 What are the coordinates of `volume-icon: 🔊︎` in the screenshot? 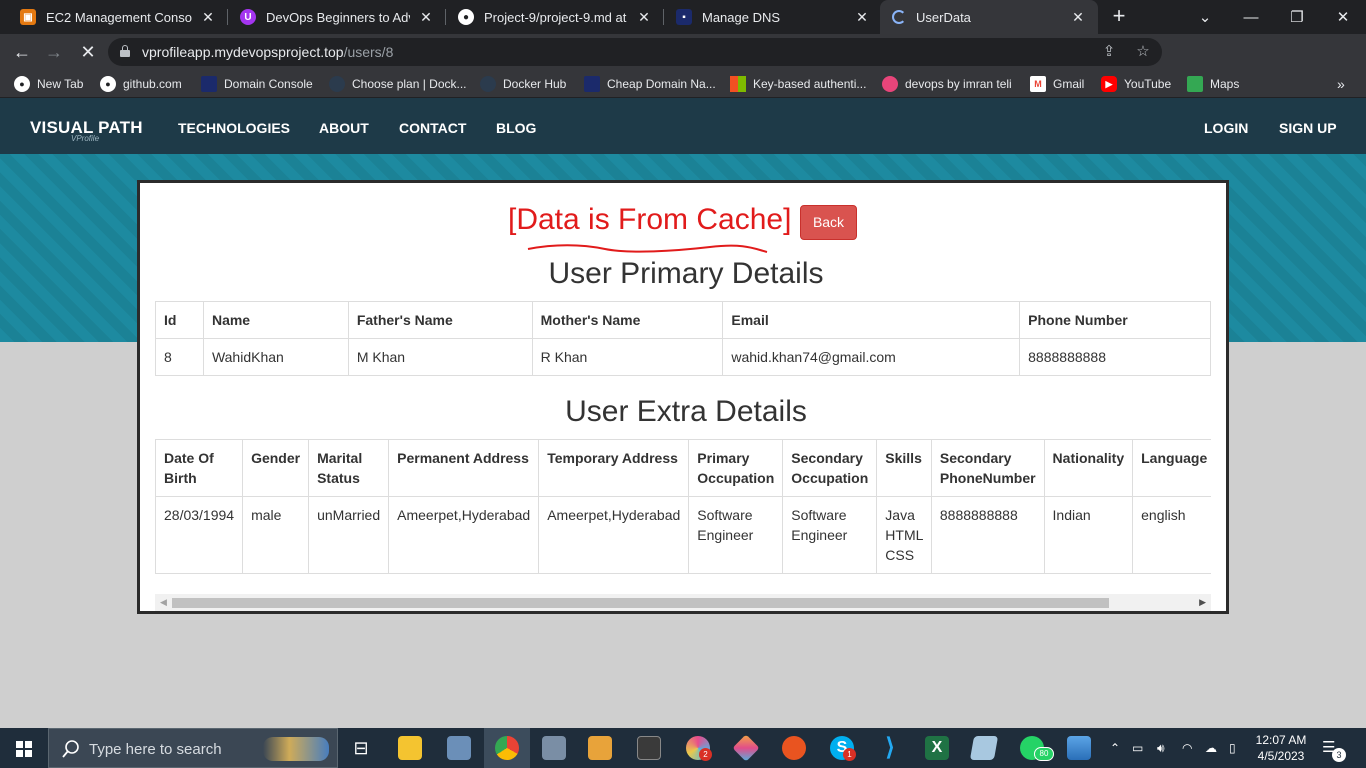 It's located at (1161, 748).